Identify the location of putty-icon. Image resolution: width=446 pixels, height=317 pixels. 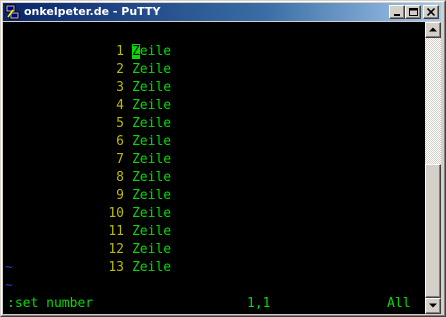
(12, 12).